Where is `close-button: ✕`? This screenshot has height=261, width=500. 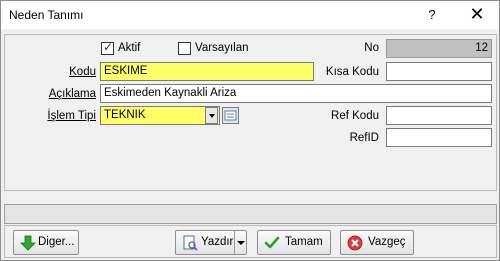 close-button: ✕ is located at coordinates (477, 15).